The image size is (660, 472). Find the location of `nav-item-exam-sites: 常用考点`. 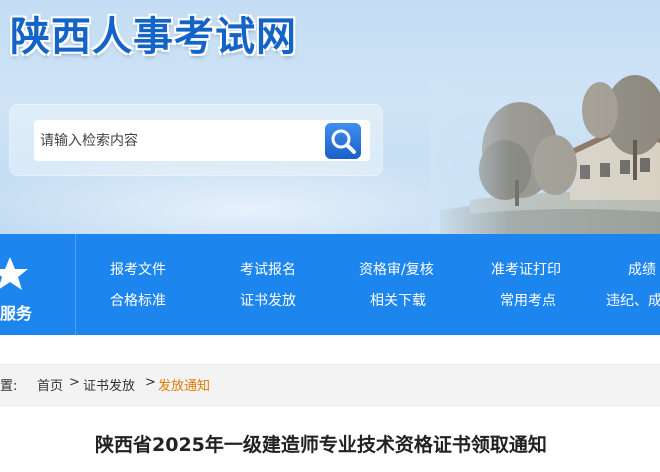

nav-item-exam-sites: 常用考点 is located at coordinates (528, 300).